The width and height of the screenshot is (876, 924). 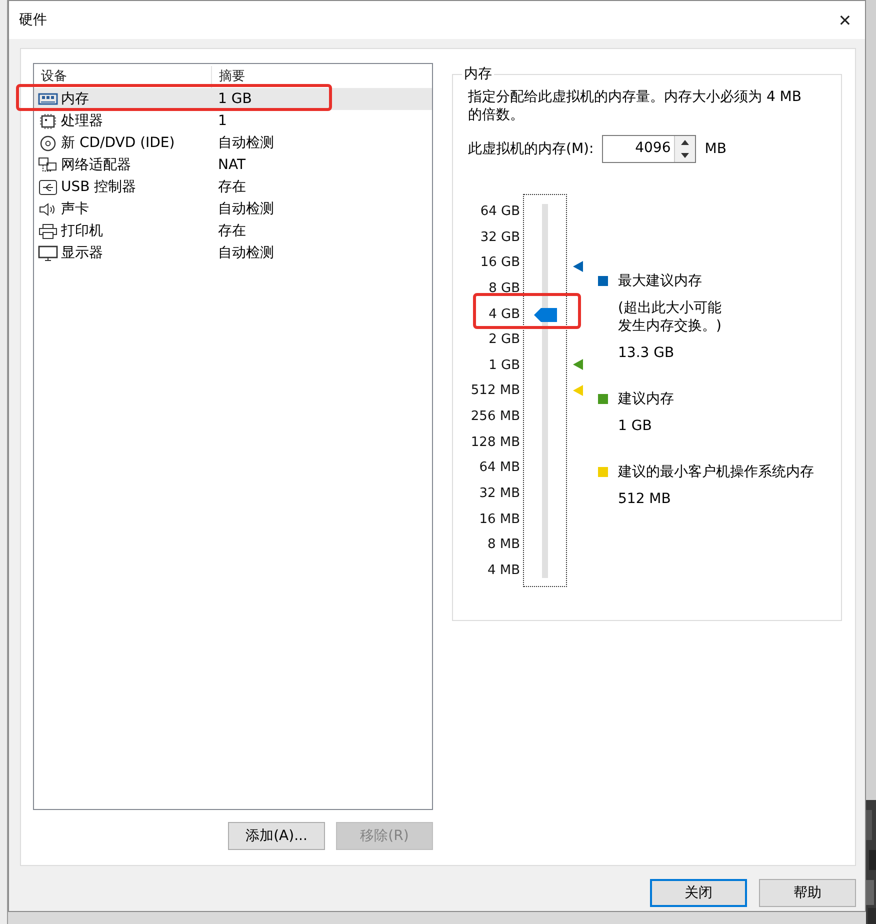 I want to click on tick-label: 16 GB, so click(x=500, y=263).